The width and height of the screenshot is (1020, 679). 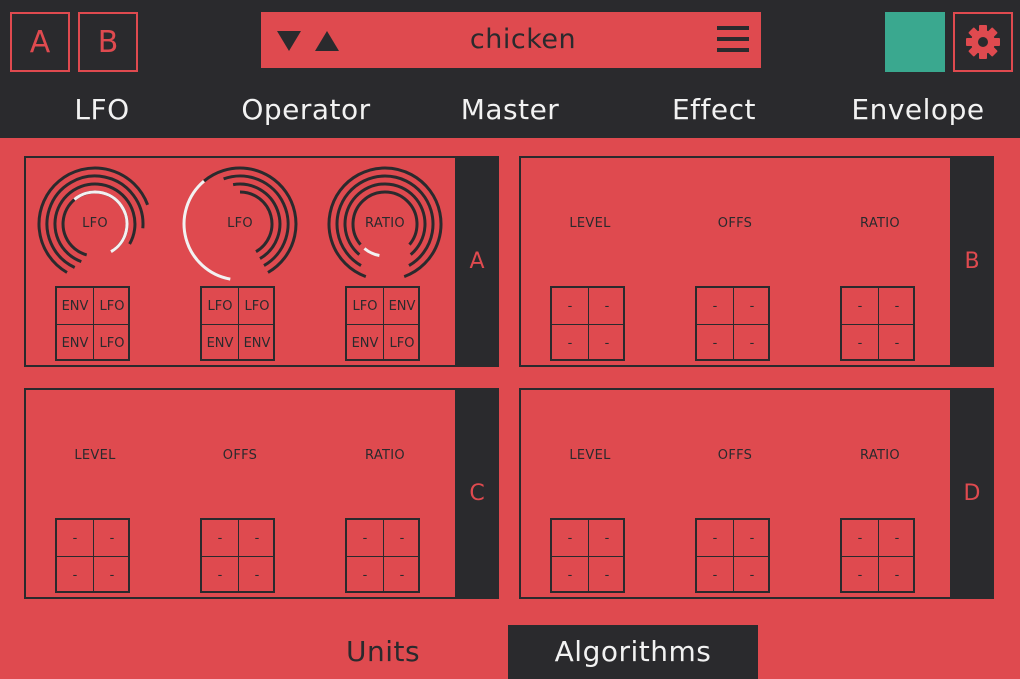 What do you see at coordinates (327, 41) in the screenshot?
I see `arrow-up-icon` at bounding box center [327, 41].